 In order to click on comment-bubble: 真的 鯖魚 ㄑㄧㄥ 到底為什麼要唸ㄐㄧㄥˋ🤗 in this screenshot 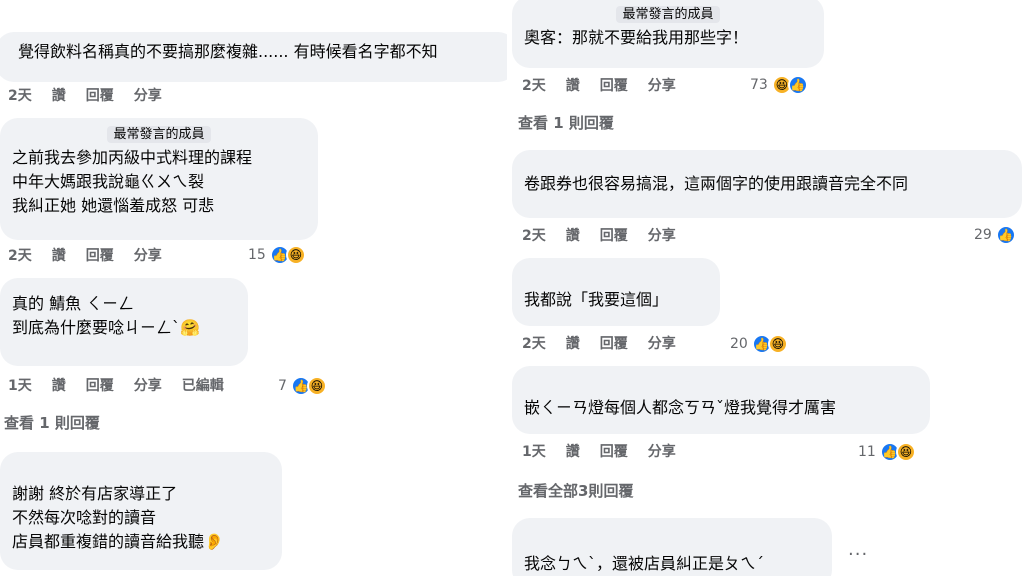, I will do `click(124, 322)`.